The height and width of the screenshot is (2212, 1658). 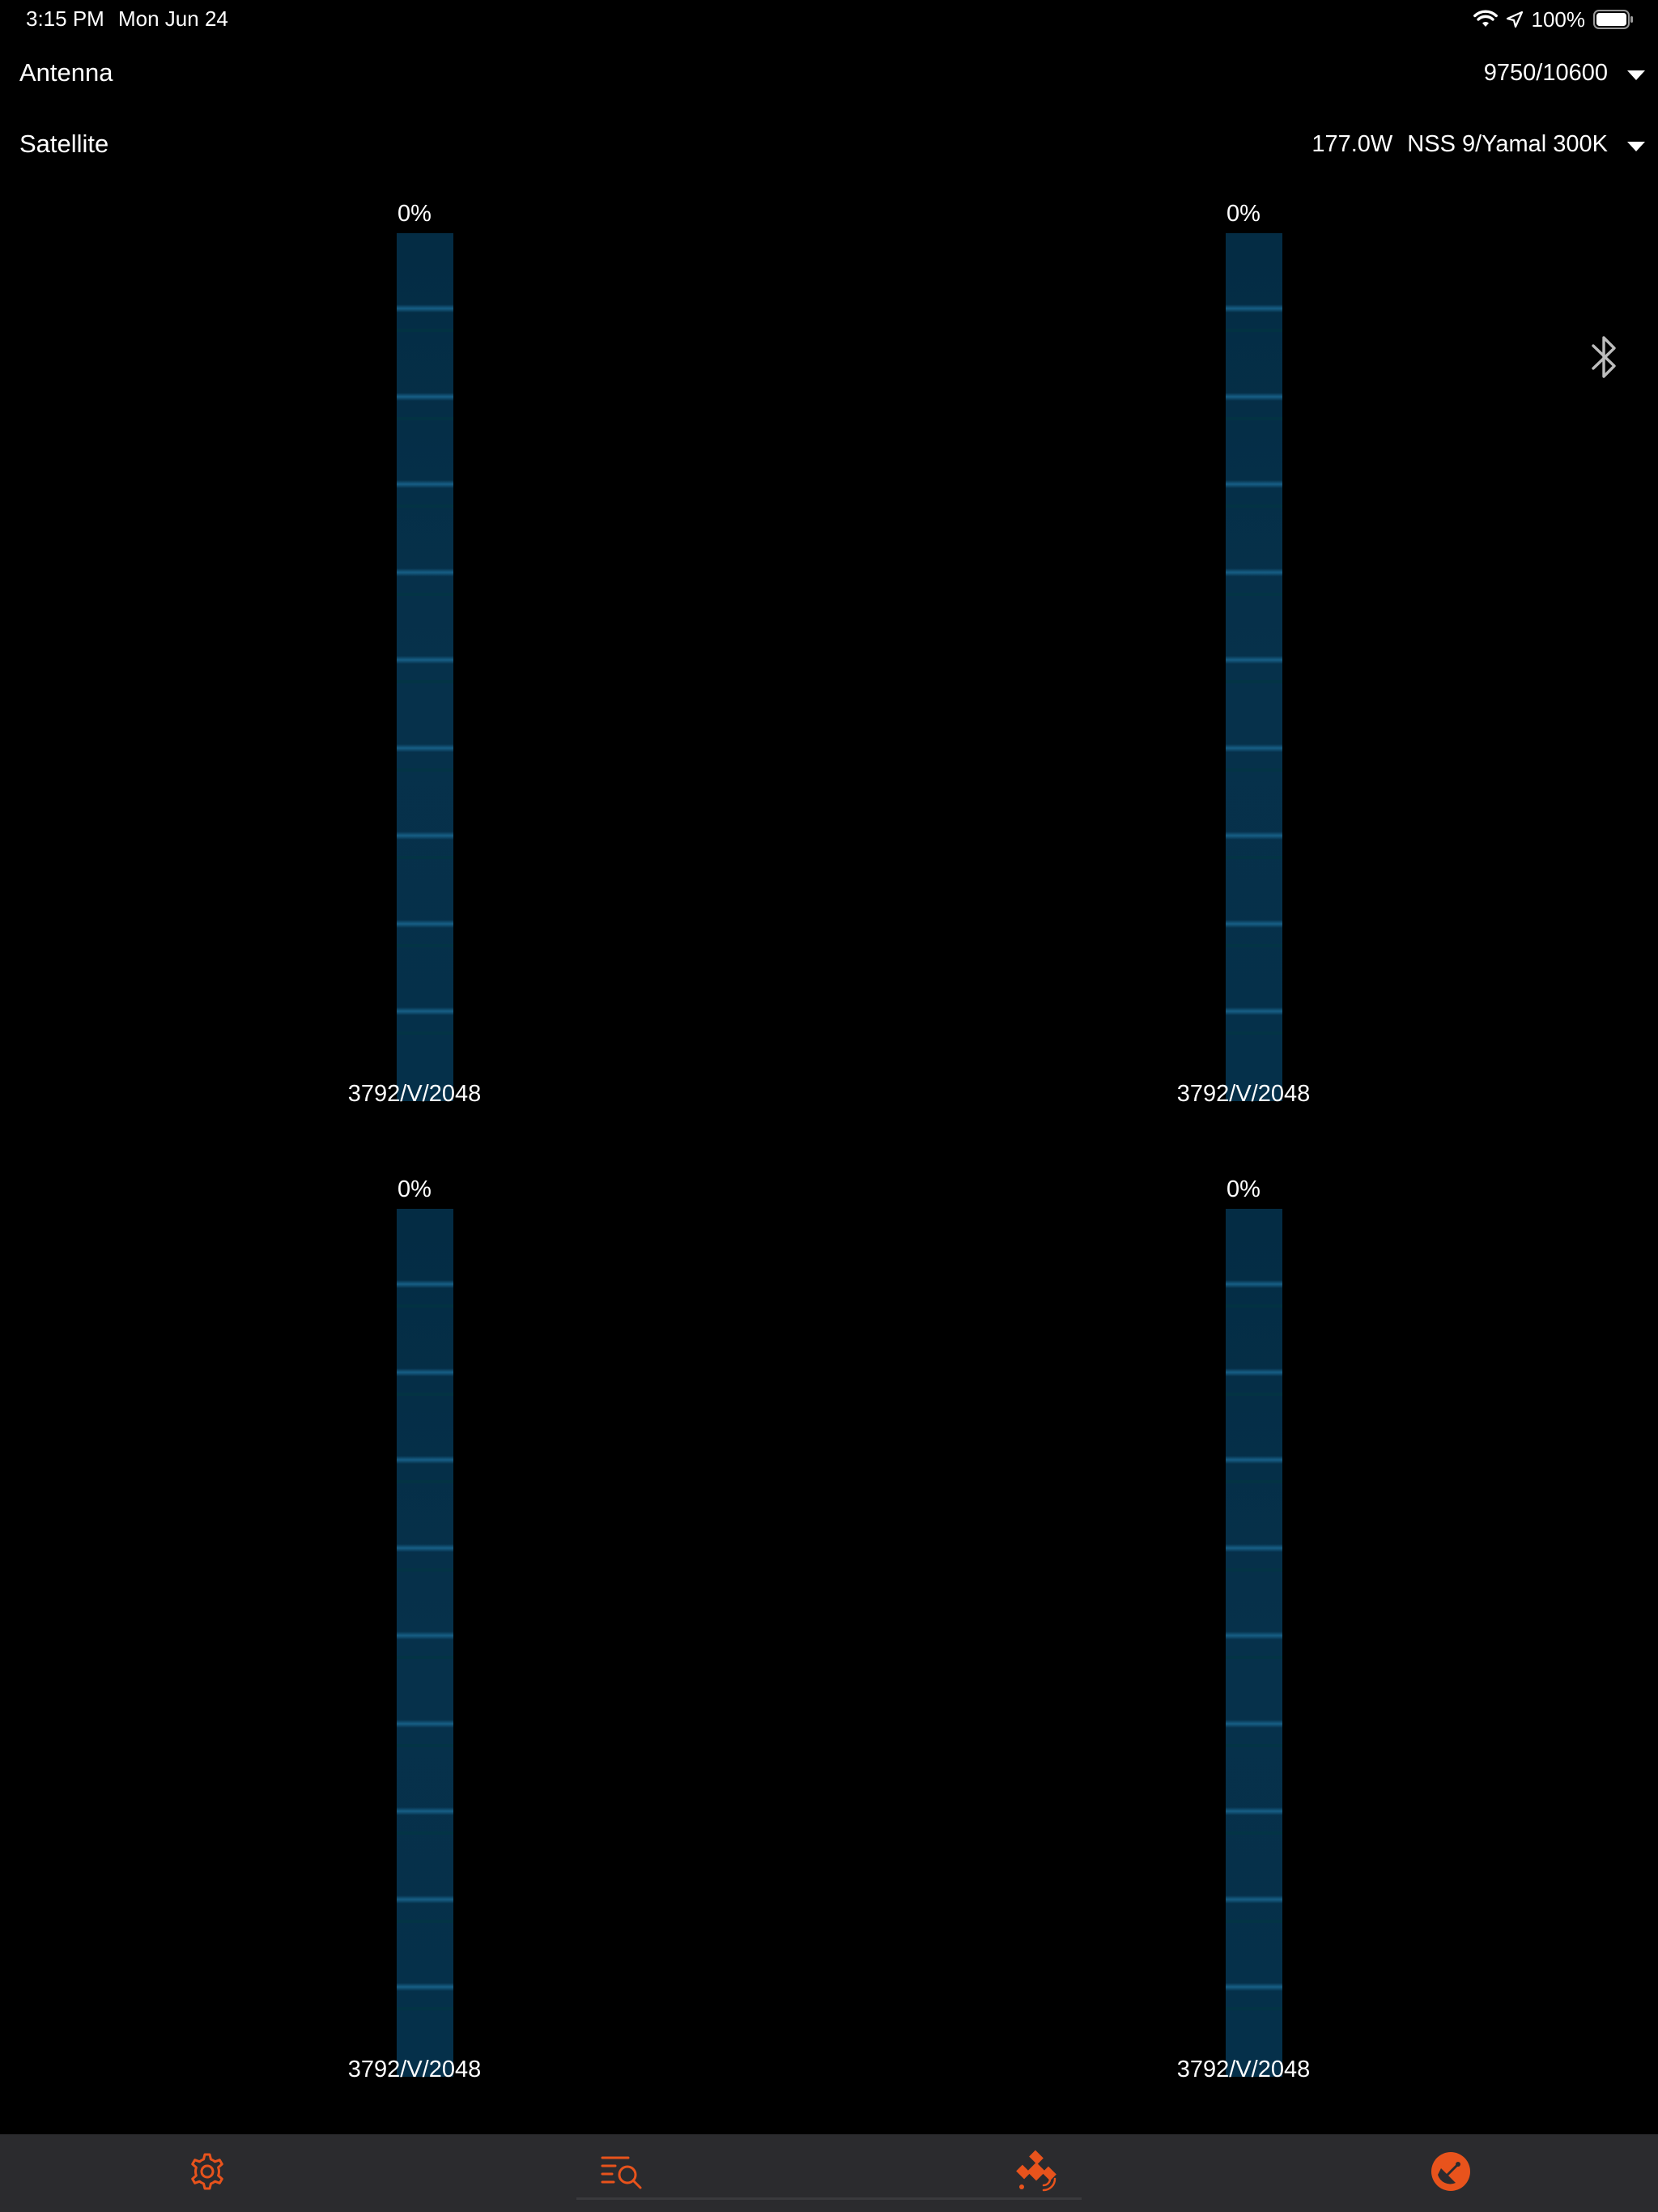 I want to click on satellite-icon, so click(x=1036, y=2173).